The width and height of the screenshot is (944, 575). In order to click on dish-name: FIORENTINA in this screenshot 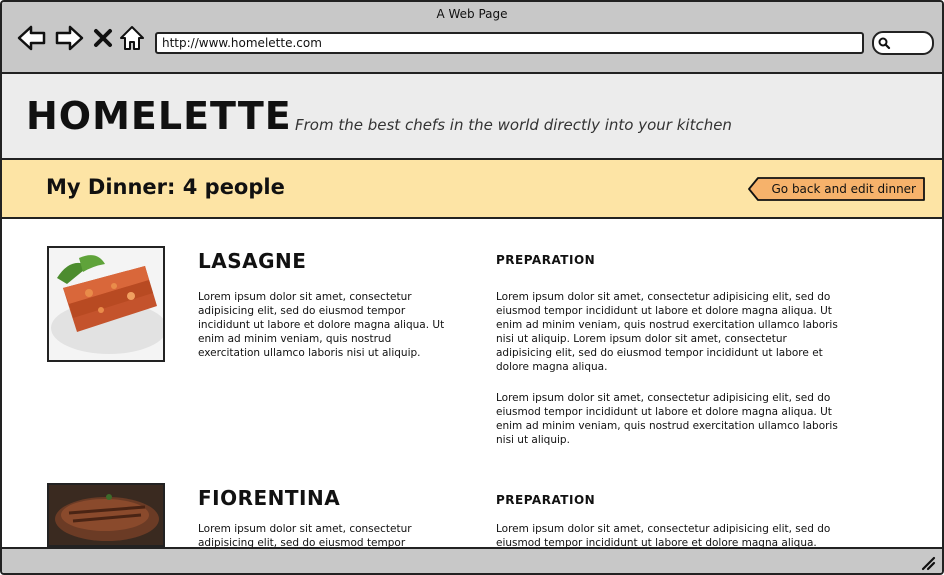, I will do `click(269, 498)`.